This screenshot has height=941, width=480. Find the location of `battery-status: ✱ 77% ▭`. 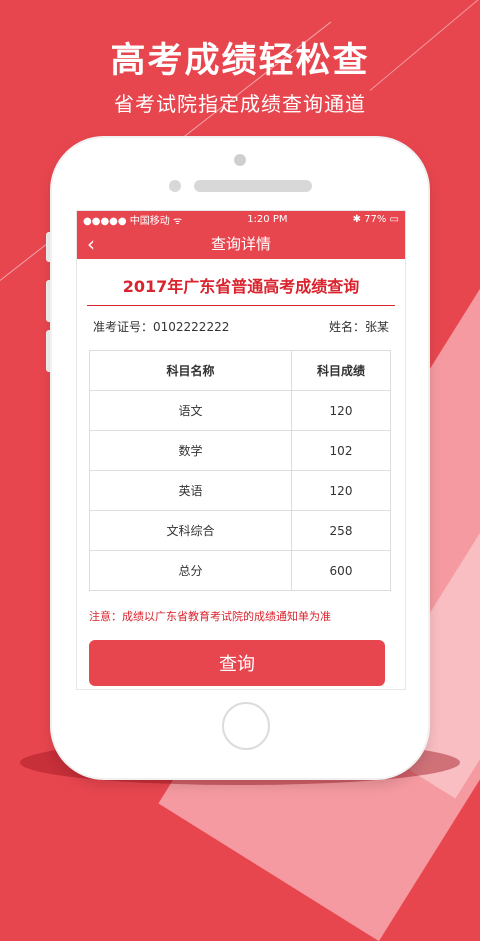

battery-status: ✱ 77% ▭ is located at coordinates (375, 219).